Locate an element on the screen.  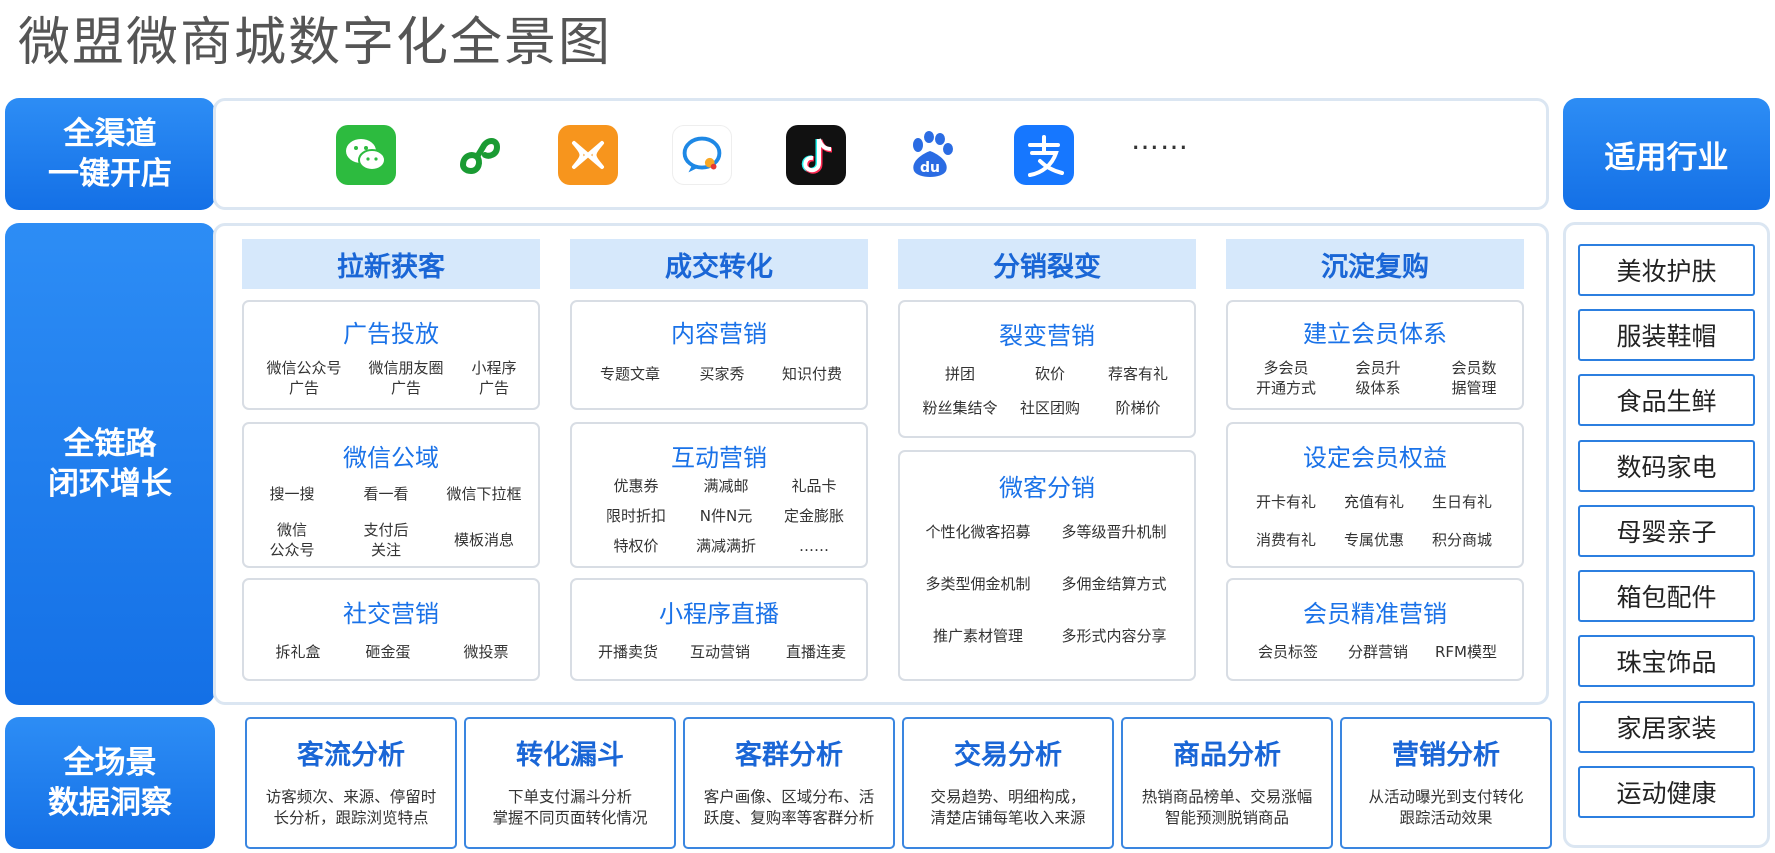
section-label-line: 全场景 is located at coordinates (110, 763).